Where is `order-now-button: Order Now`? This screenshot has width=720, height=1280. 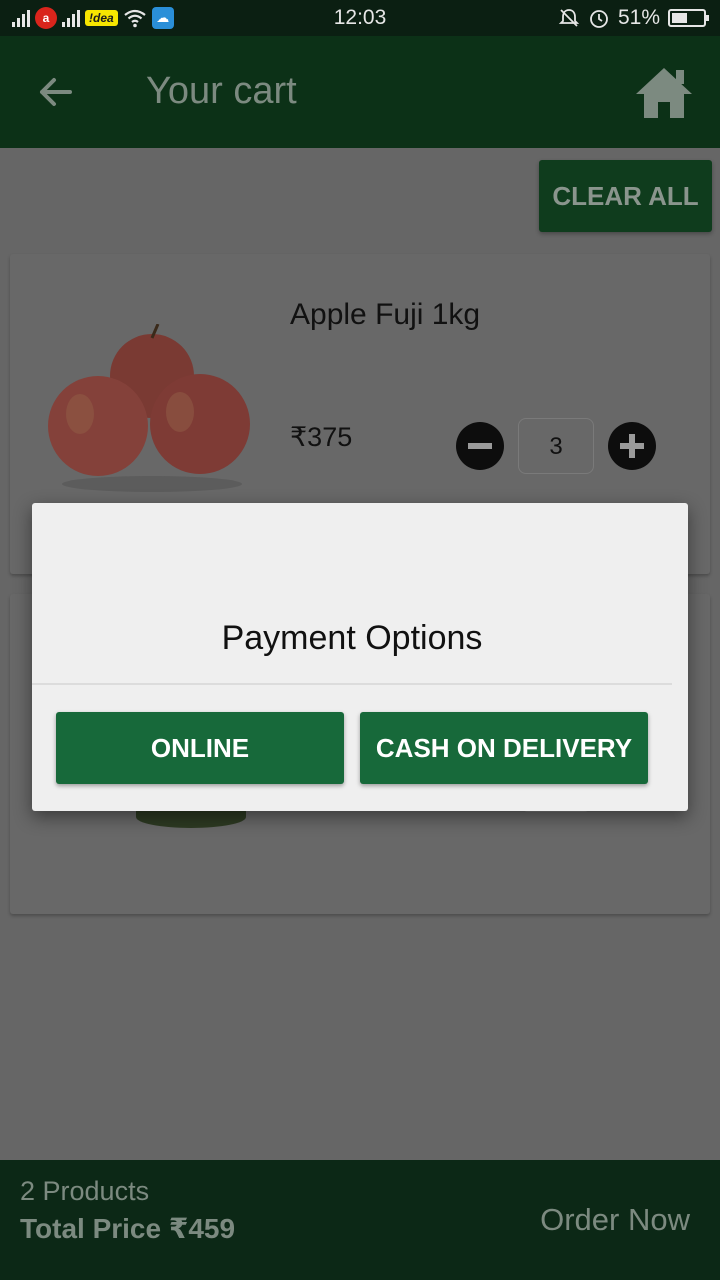 order-now-button: Order Now is located at coordinates (615, 1220).